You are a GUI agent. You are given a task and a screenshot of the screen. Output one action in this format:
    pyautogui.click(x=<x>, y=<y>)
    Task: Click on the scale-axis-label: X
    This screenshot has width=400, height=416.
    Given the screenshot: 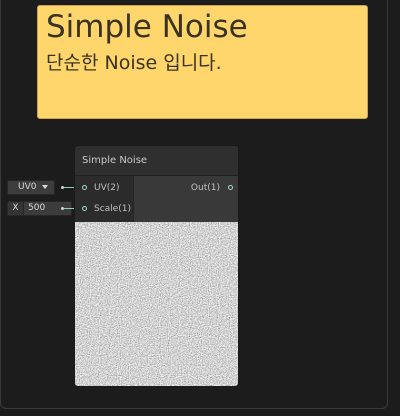 What is the action you would take?
    pyautogui.click(x=16, y=208)
    